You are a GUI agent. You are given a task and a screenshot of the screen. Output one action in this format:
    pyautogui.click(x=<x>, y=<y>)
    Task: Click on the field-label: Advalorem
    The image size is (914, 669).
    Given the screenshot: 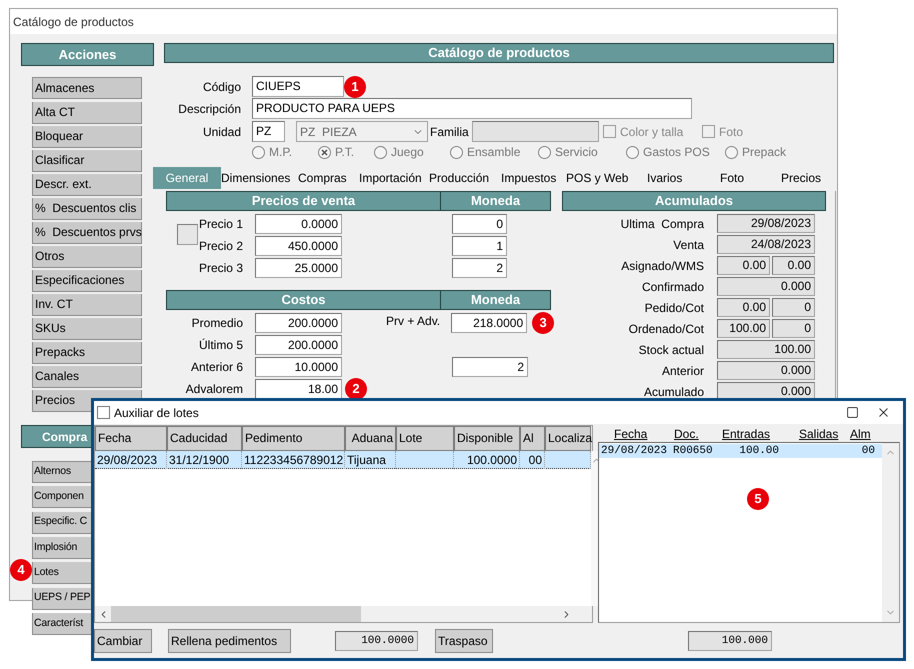 What is the action you would take?
    pyautogui.click(x=213, y=389)
    